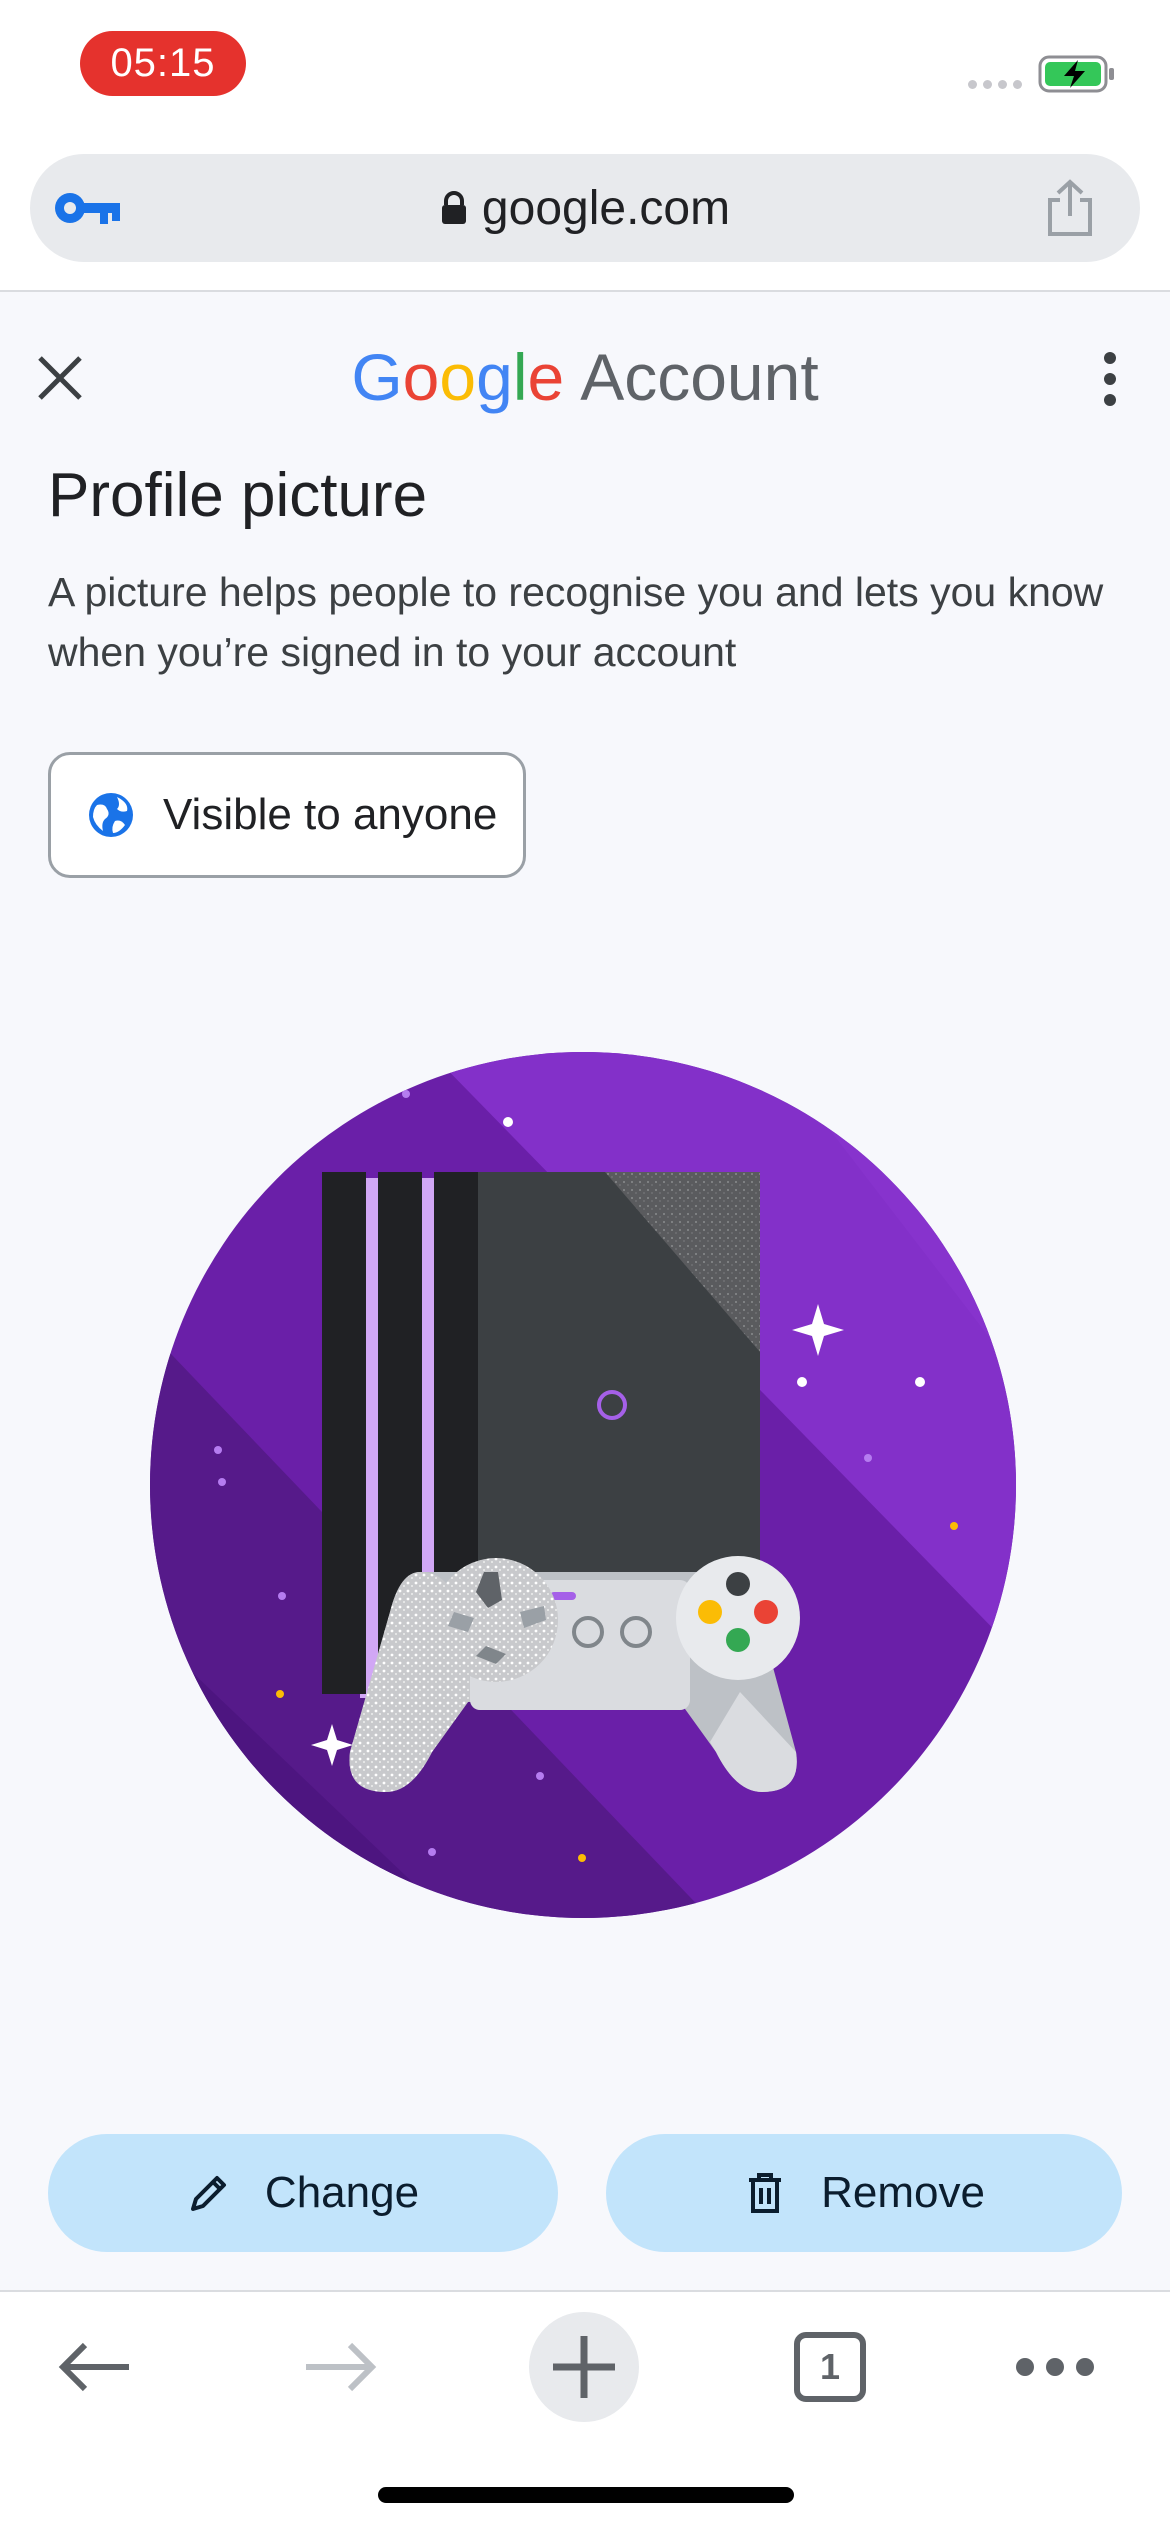 This screenshot has width=1170, height=2532. What do you see at coordinates (453, 207) in the screenshot?
I see `lock-icon` at bounding box center [453, 207].